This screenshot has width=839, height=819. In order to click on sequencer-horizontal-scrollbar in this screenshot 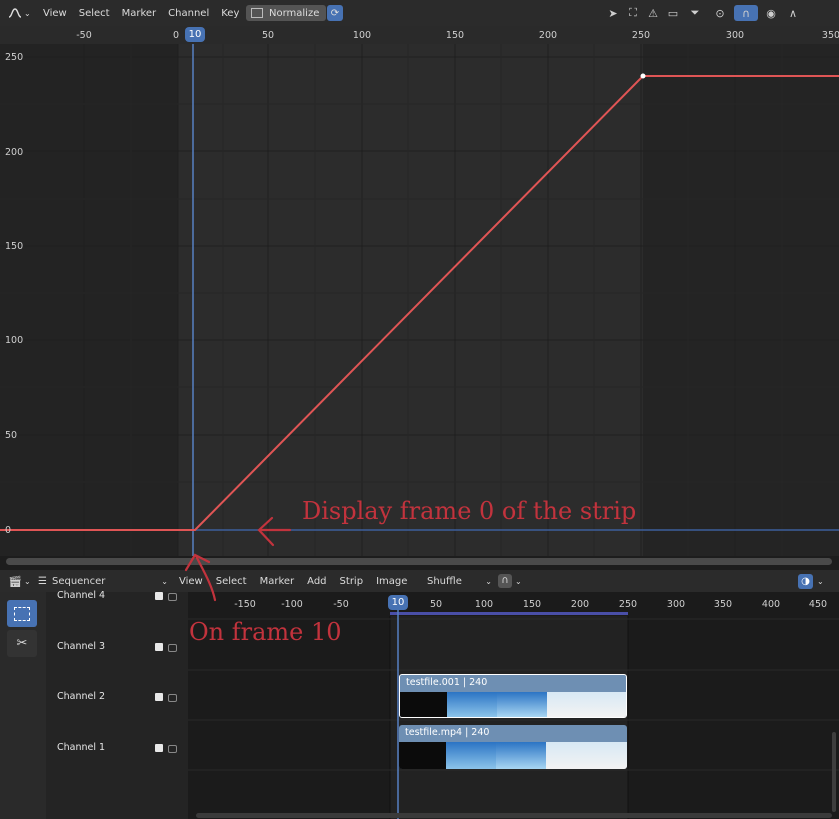, I will do `click(514, 815)`.